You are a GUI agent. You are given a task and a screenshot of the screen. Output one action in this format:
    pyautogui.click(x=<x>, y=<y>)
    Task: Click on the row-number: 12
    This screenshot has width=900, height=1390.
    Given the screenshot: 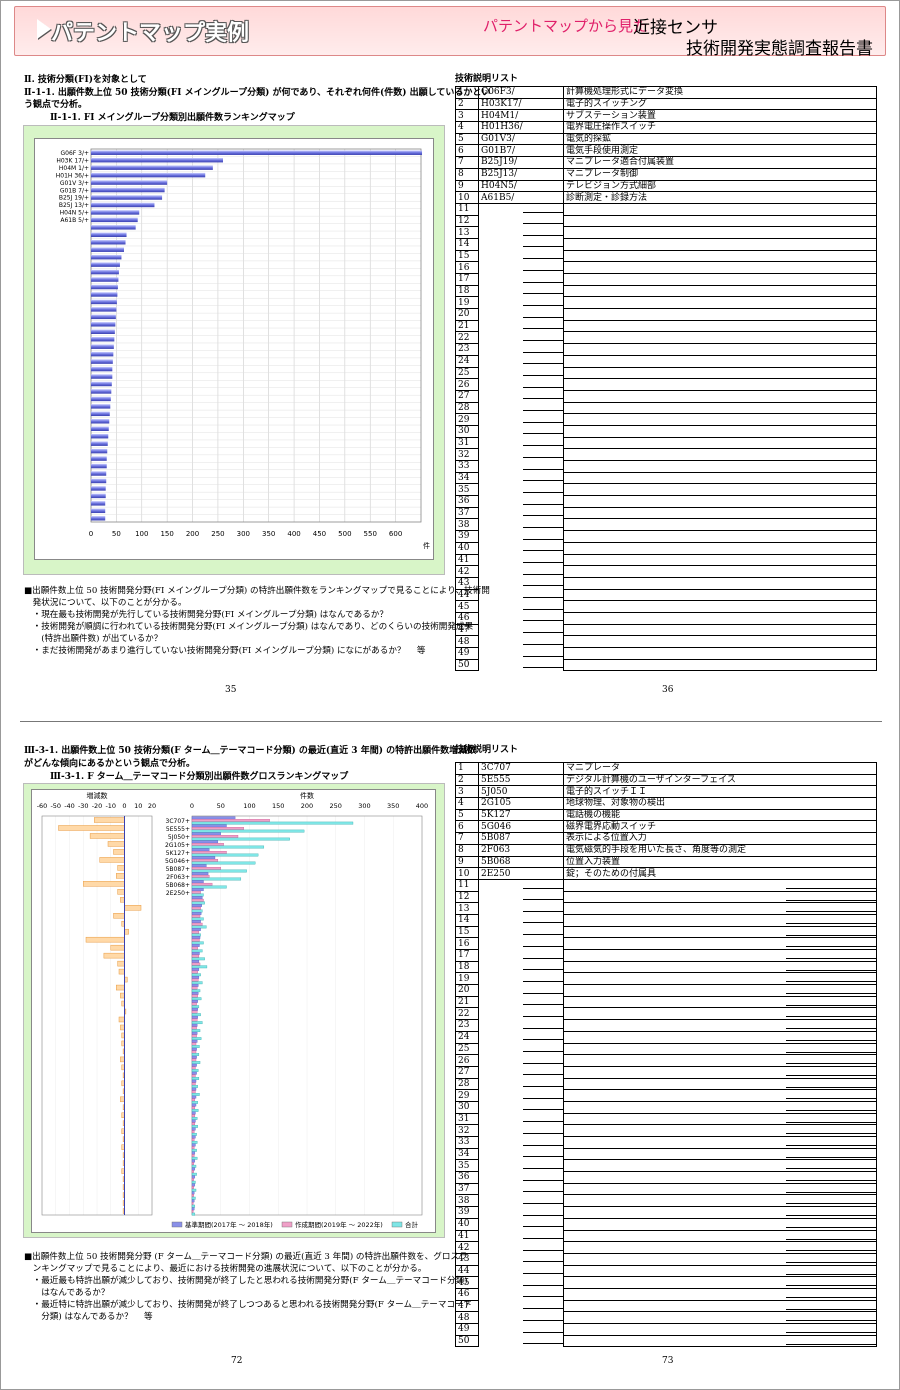 What is the action you would take?
    pyautogui.click(x=467, y=897)
    